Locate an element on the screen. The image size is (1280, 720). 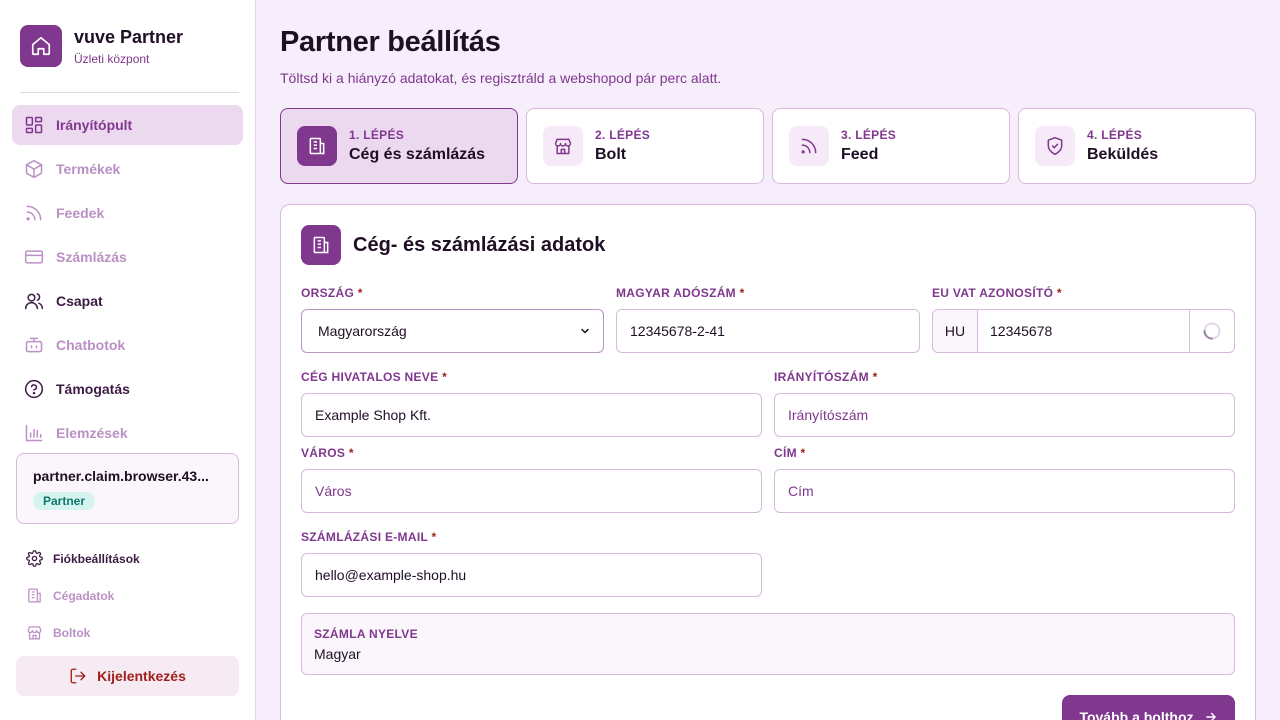
sidebar-item-label: Chatbotok is located at coordinates (91, 345).